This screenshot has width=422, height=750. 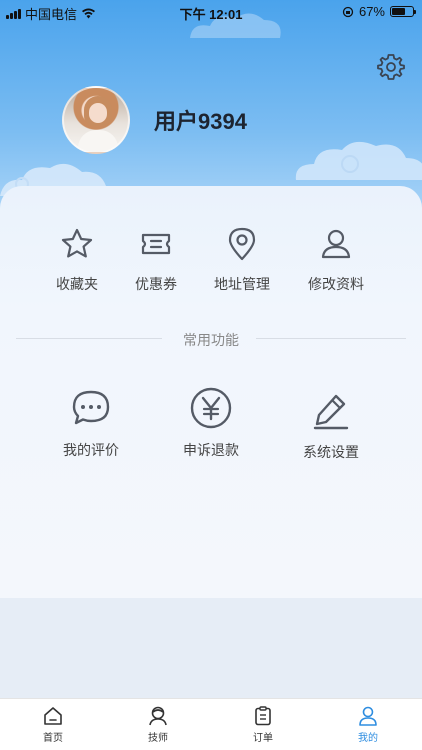 I want to click on battery-percent: 67%, so click(x=371, y=11).